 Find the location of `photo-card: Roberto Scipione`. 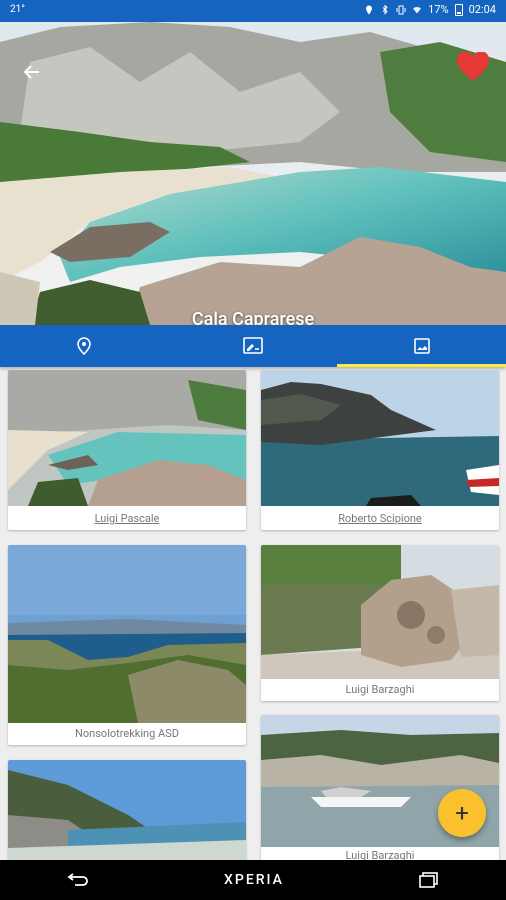

photo-card: Roberto Scipione is located at coordinates (380, 450).